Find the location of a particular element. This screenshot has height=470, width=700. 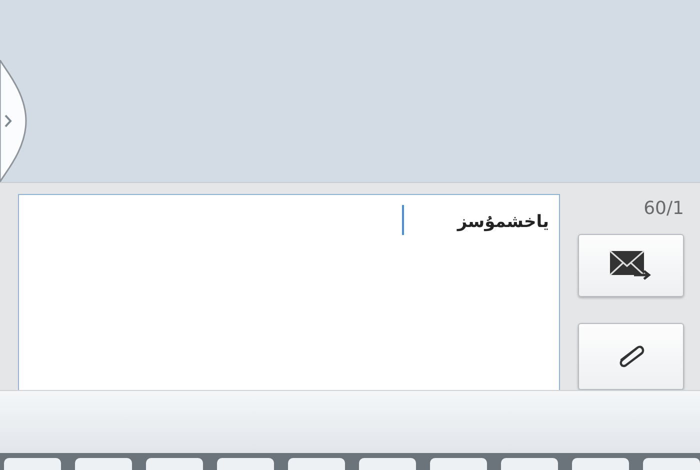

attach-button is located at coordinates (631, 356).